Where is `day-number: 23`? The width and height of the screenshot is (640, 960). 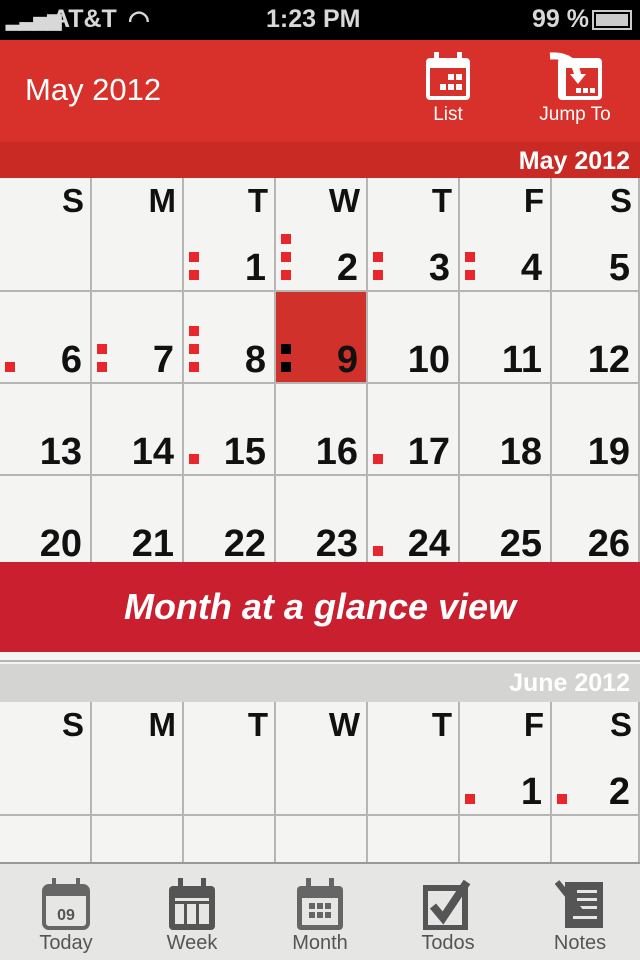 day-number: 23 is located at coordinates (336, 544).